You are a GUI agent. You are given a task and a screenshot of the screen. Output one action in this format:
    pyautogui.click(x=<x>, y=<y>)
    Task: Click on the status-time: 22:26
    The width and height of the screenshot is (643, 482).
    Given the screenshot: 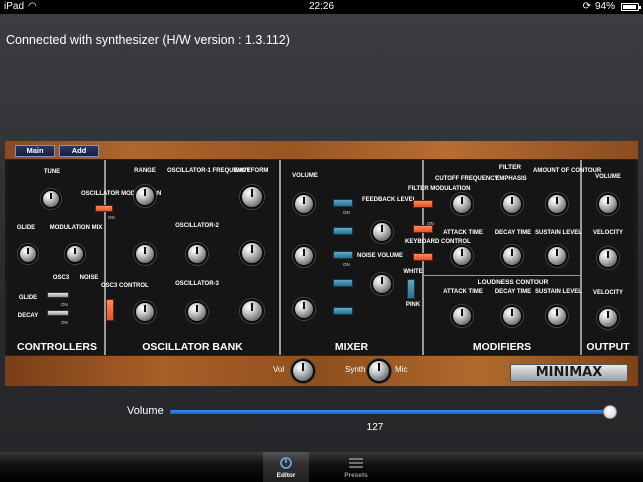 What is the action you would take?
    pyautogui.click(x=321, y=6)
    